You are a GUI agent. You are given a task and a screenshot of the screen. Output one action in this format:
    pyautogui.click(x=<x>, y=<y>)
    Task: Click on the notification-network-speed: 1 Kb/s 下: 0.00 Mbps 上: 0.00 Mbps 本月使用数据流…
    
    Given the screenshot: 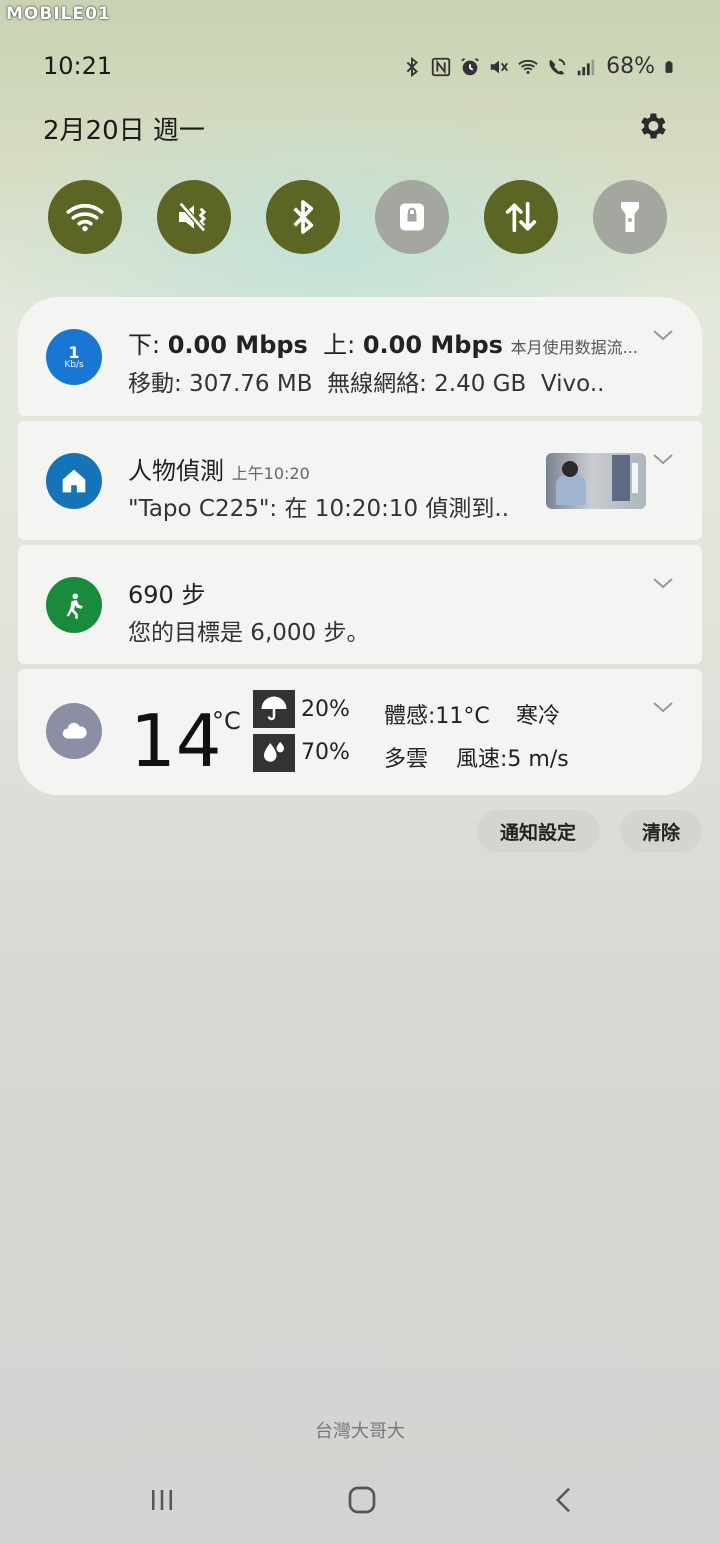 What is the action you would take?
    pyautogui.click(x=360, y=356)
    